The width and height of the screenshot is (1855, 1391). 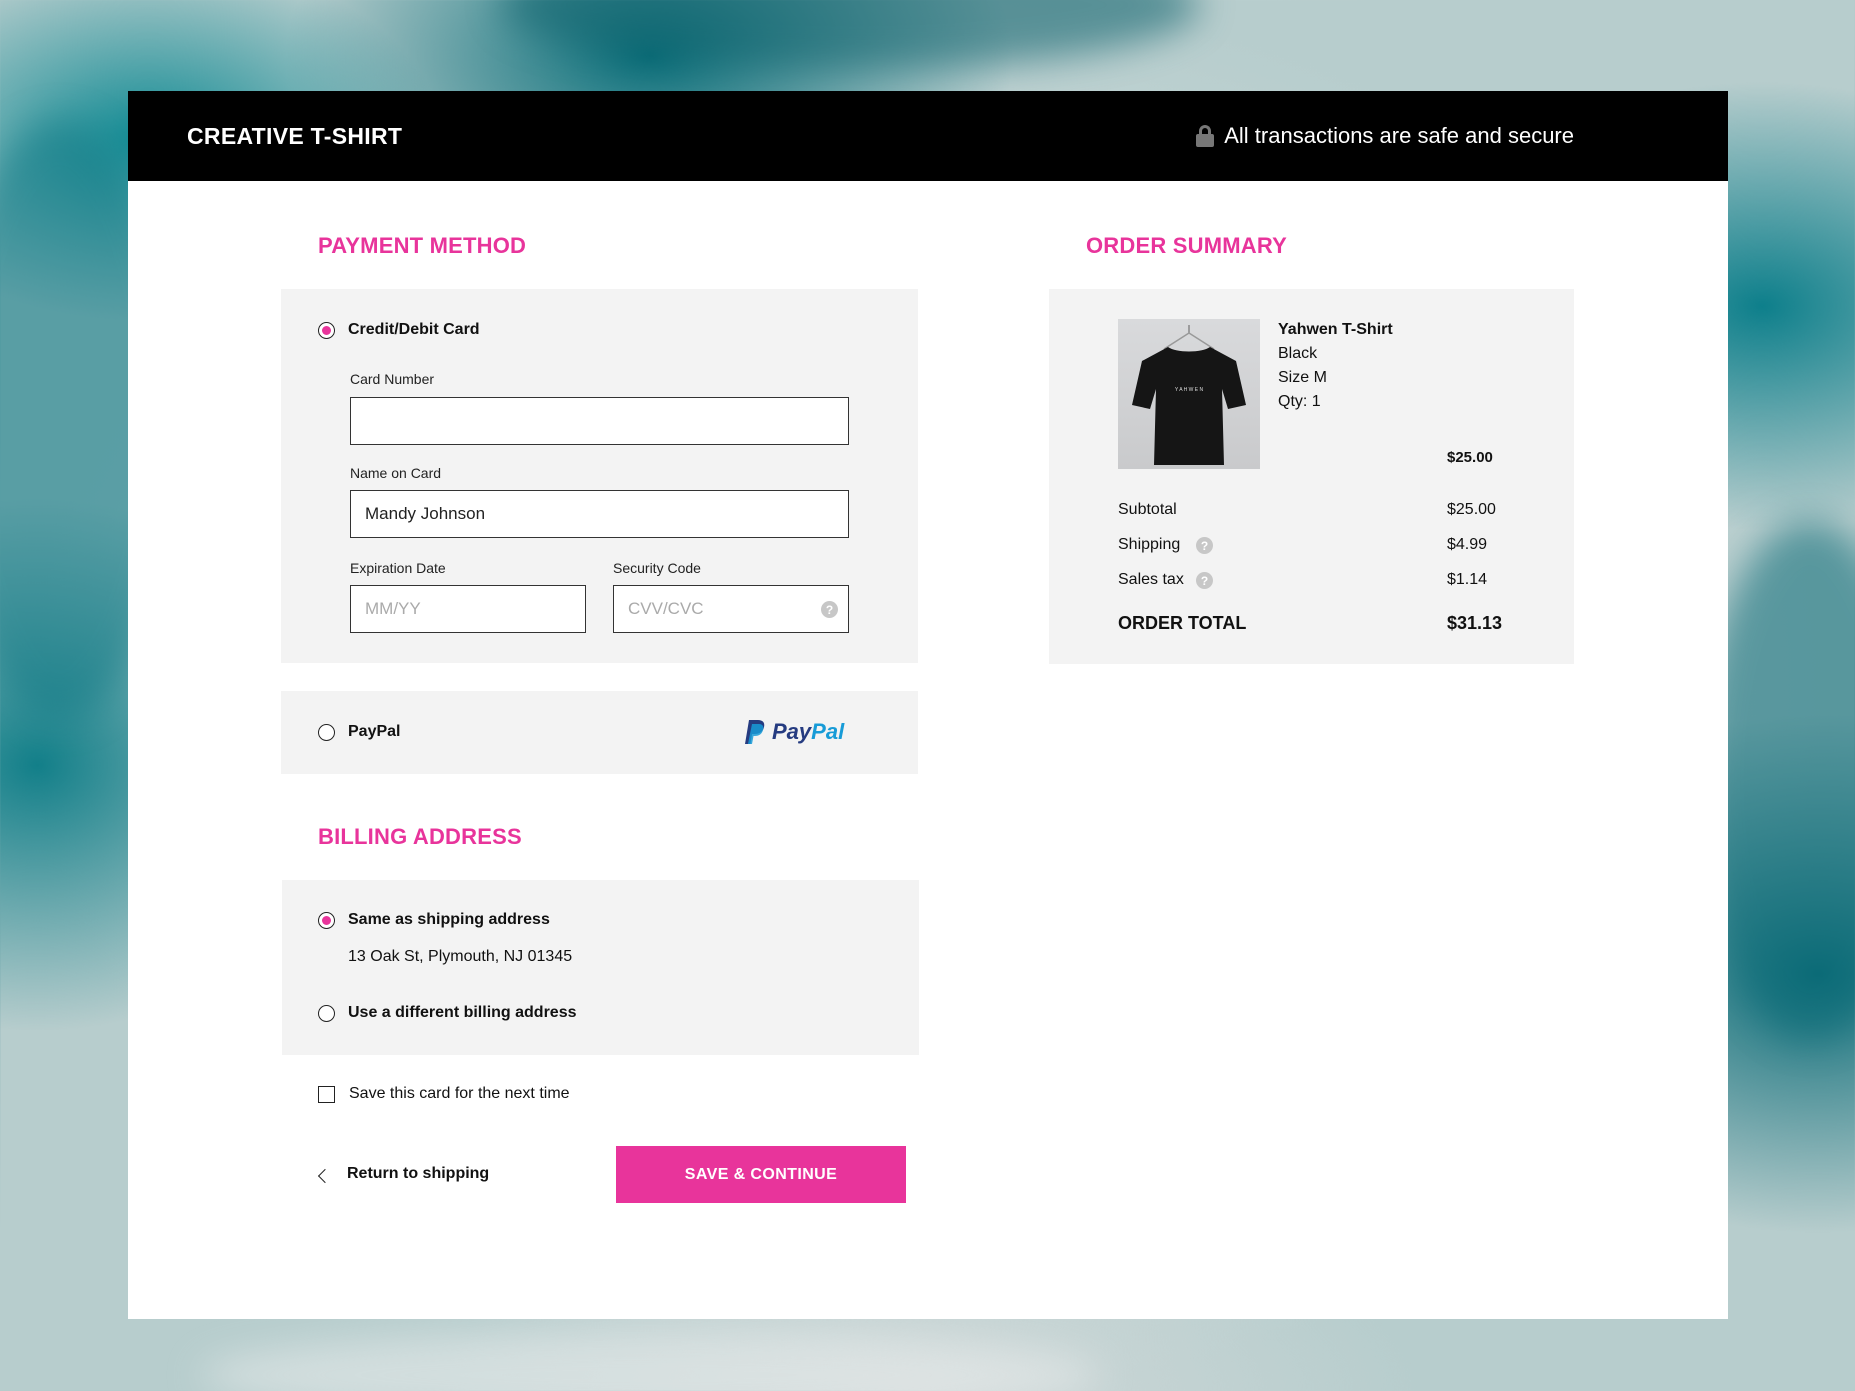 I want to click on paypal-logo: PayPal, so click(x=794, y=732).